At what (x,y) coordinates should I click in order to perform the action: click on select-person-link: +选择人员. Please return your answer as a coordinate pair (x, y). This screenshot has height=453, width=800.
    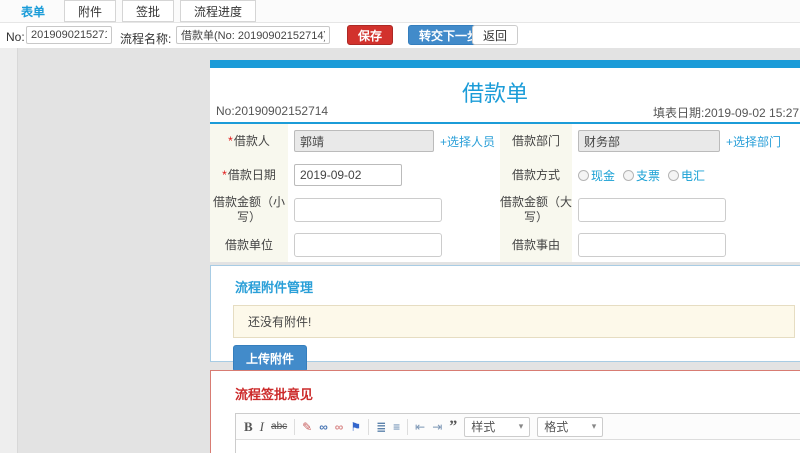
    Looking at the image, I should click on (467, 141).